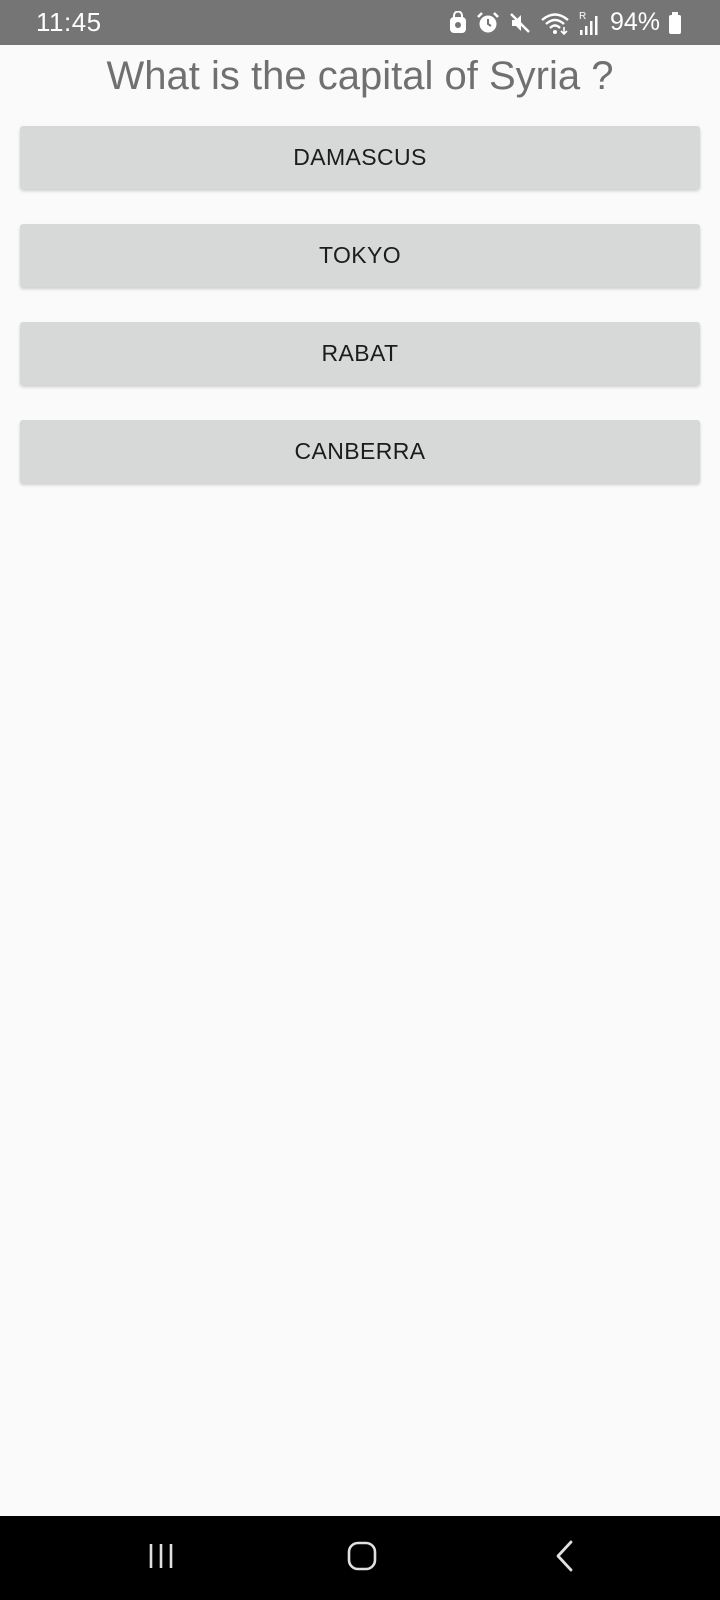  Describe the element at coordinates (360, 255) in the screenshot. I see `answer-button-tokyo: TOKYO` at that location.